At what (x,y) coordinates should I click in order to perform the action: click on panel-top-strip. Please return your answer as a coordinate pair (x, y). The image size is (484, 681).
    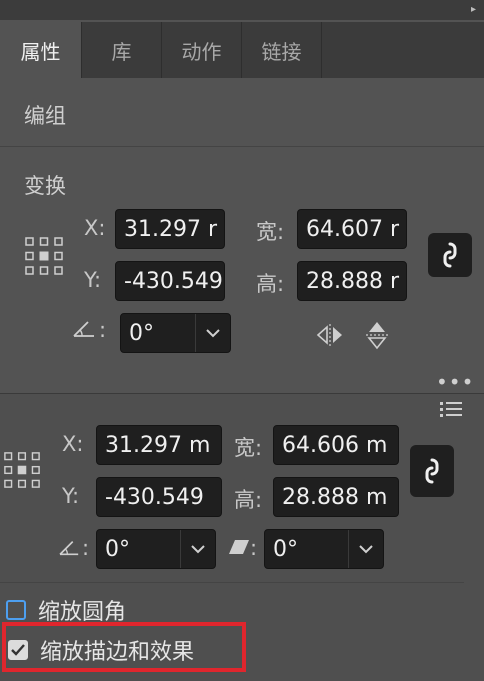
    Looking at the image, I should click on (242, 10).